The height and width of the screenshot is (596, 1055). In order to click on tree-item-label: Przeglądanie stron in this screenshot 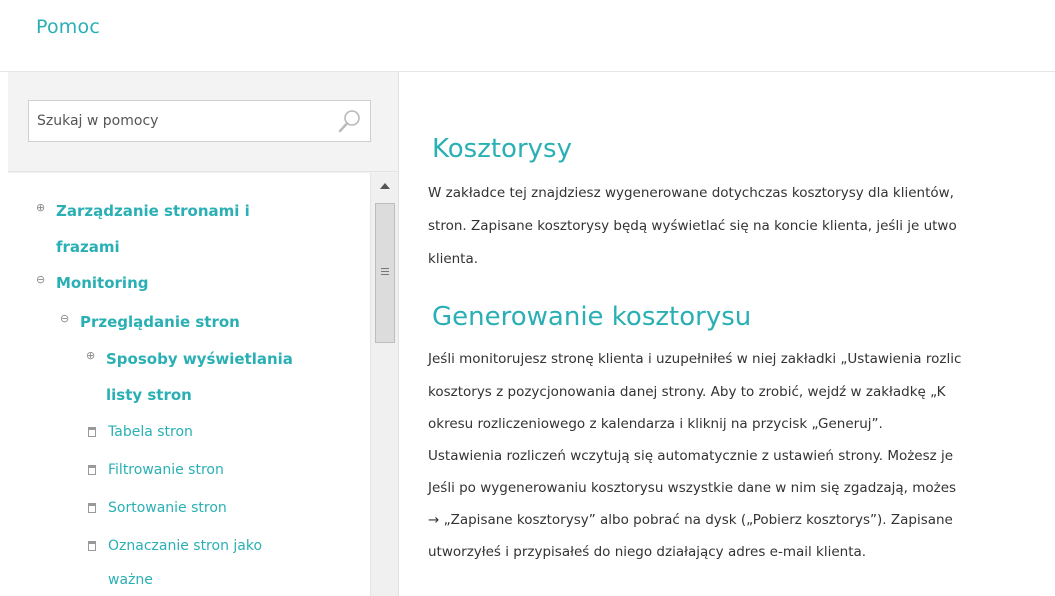, I will do `click(150, 322)`.